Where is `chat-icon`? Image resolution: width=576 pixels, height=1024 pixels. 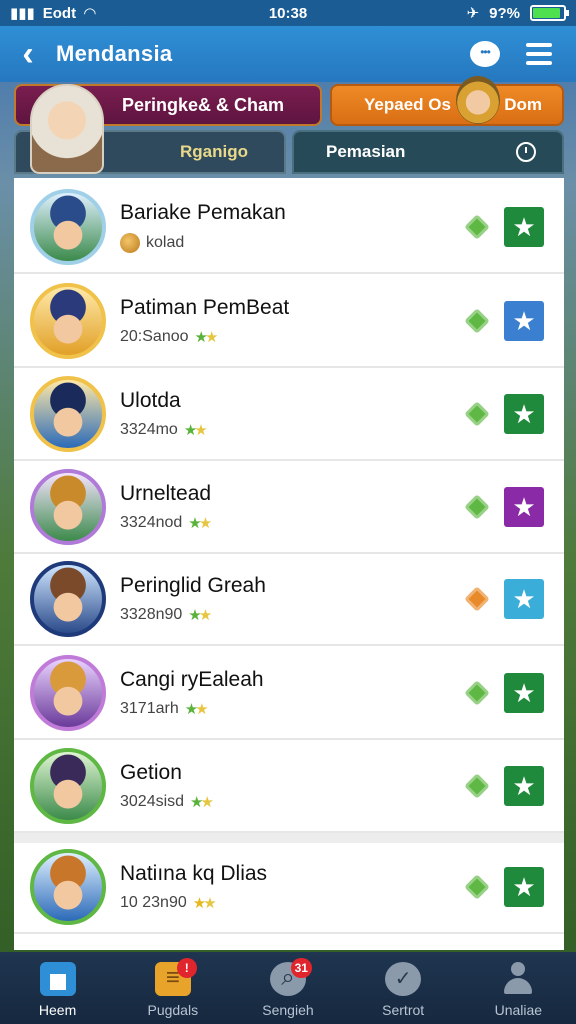 chat-icon is located at coordinates (485, 54).